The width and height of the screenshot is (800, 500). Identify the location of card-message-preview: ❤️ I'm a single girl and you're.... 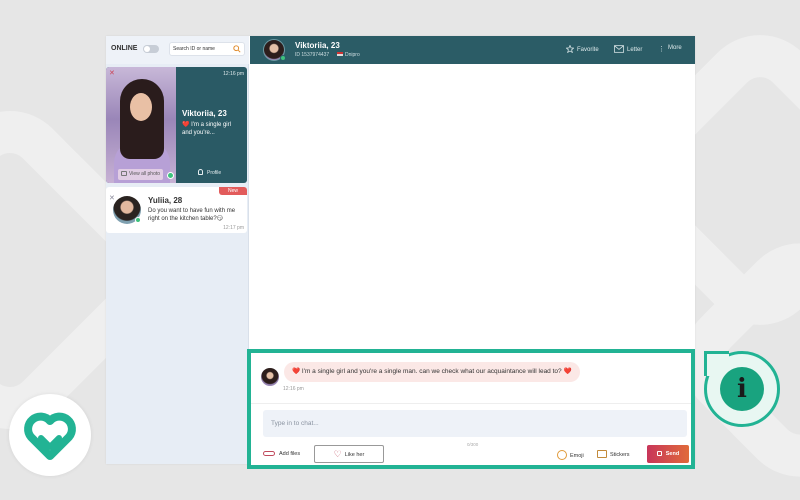
(206, 129).